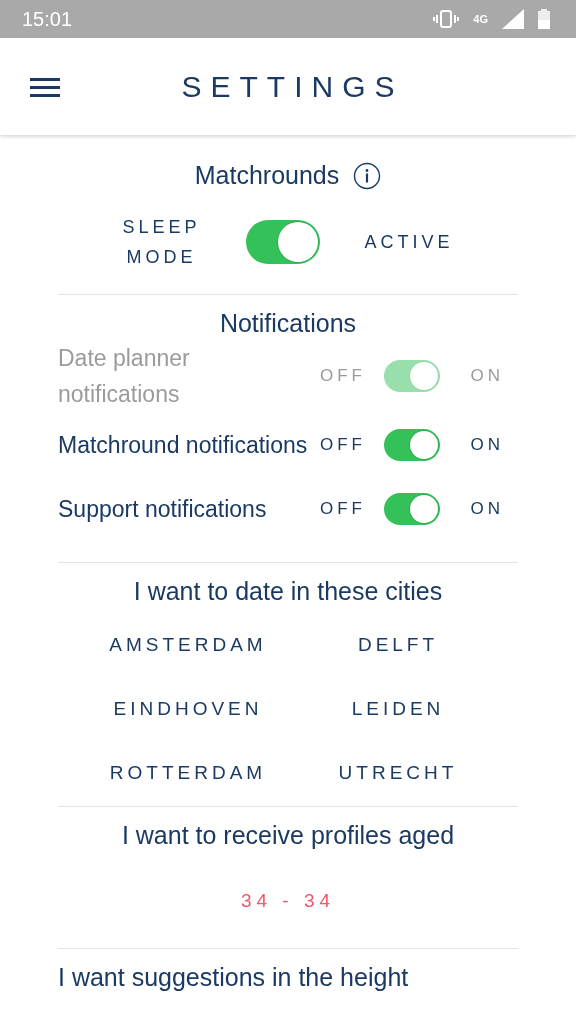  Describe the element at coordinates (163, 509) in the screenshot. I see `notification-label: Support notifications` at that location.